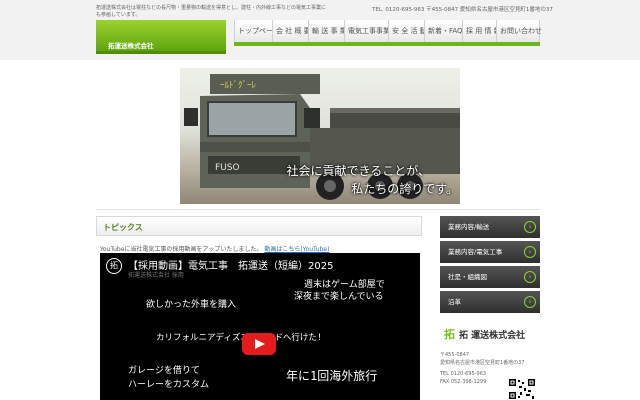 The image size is (640, 400). I want to click on company-name: 拓 運送株式会社, so click(492, 336).